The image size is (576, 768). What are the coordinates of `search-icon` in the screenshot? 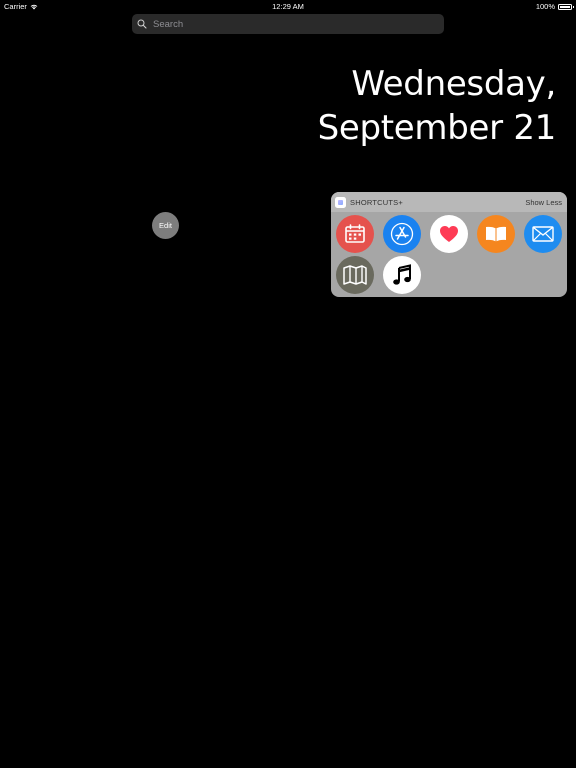 It's located at (142, 24).